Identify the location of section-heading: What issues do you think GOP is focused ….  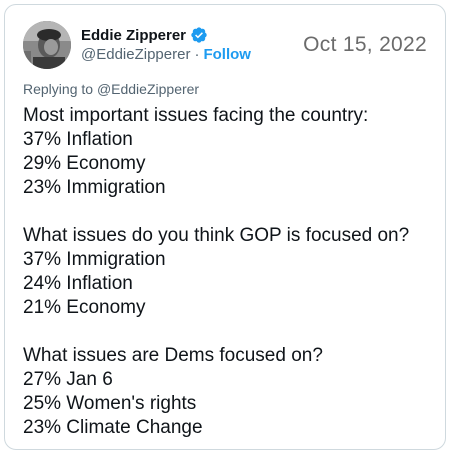
(216, 235).